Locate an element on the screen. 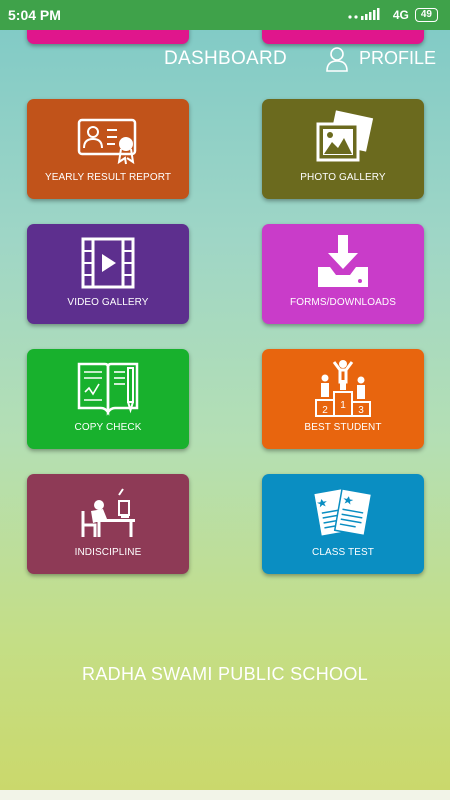  status-icons: 4G 49 is located at coordinates (392, 15).